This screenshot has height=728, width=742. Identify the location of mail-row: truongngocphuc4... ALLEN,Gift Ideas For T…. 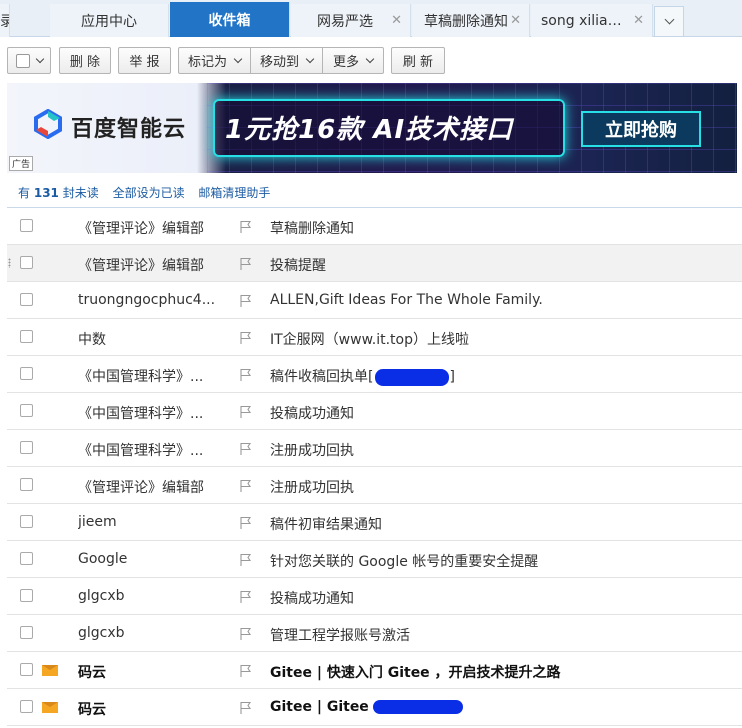
(374, 300).